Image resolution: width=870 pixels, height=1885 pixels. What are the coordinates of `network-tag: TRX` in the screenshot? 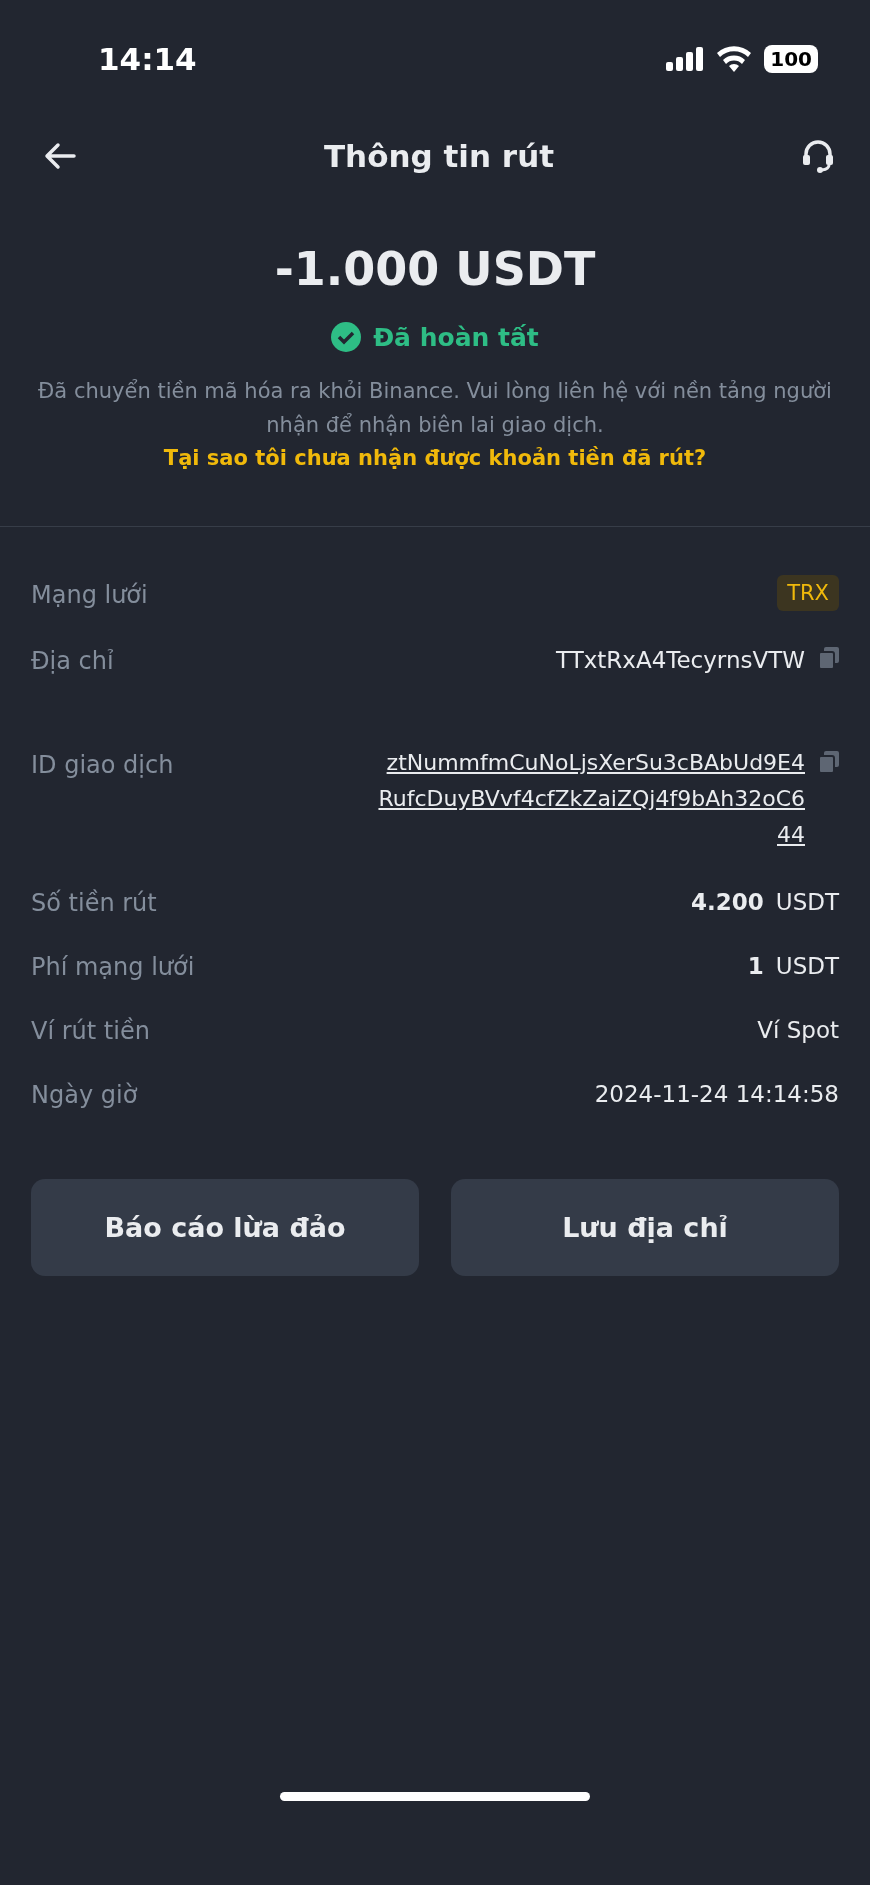 It's located at (808, 593).